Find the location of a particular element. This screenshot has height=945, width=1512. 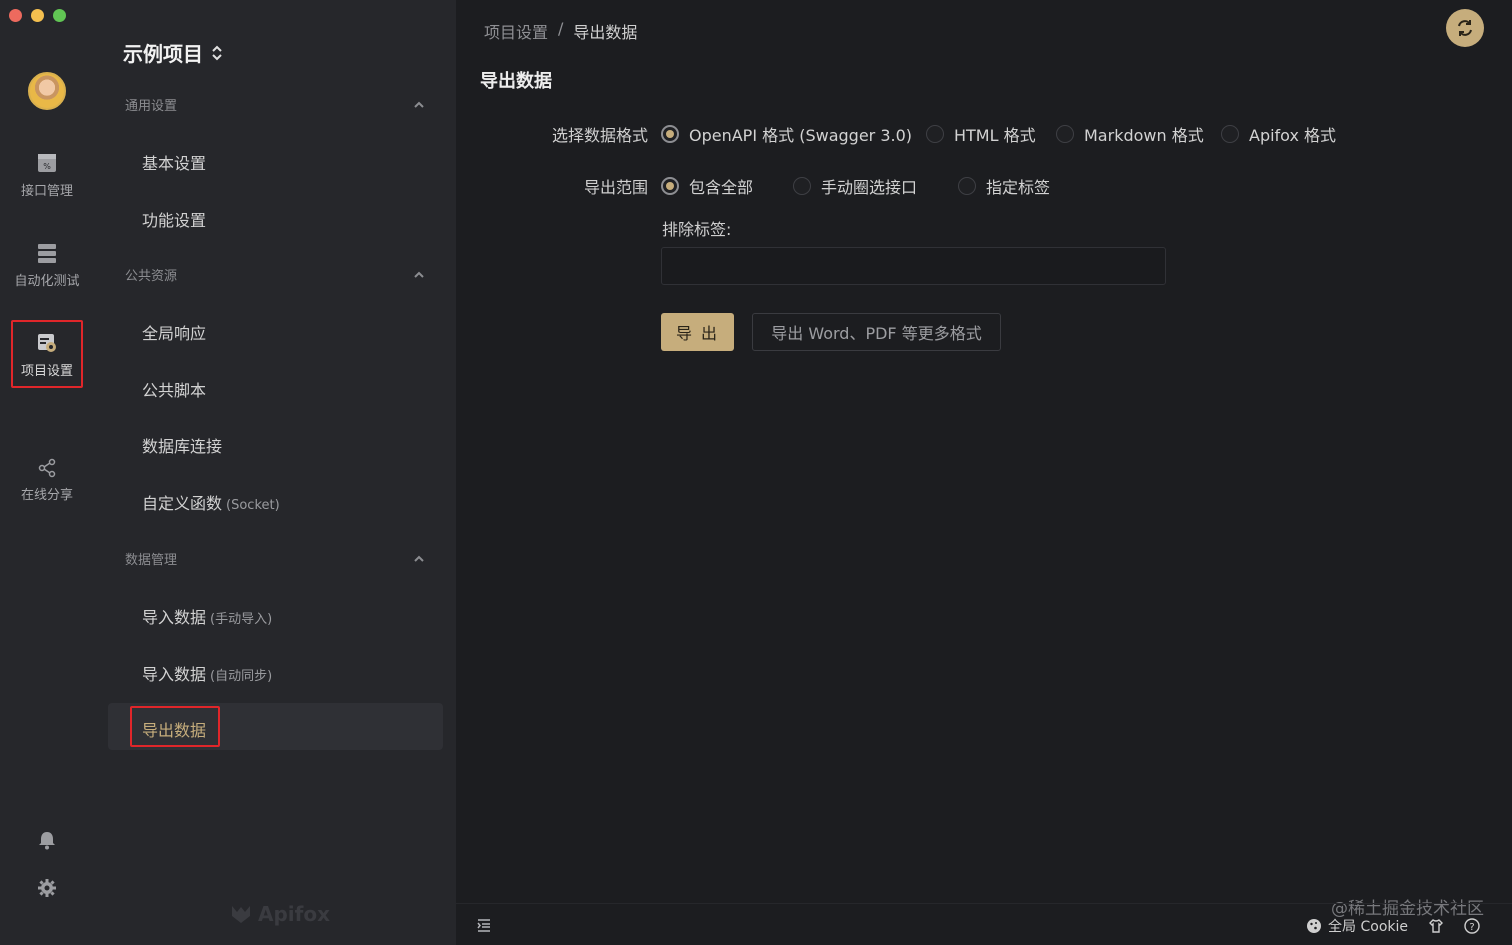

menu-item-label: 导出数据 is located at coordinates (174, 730).